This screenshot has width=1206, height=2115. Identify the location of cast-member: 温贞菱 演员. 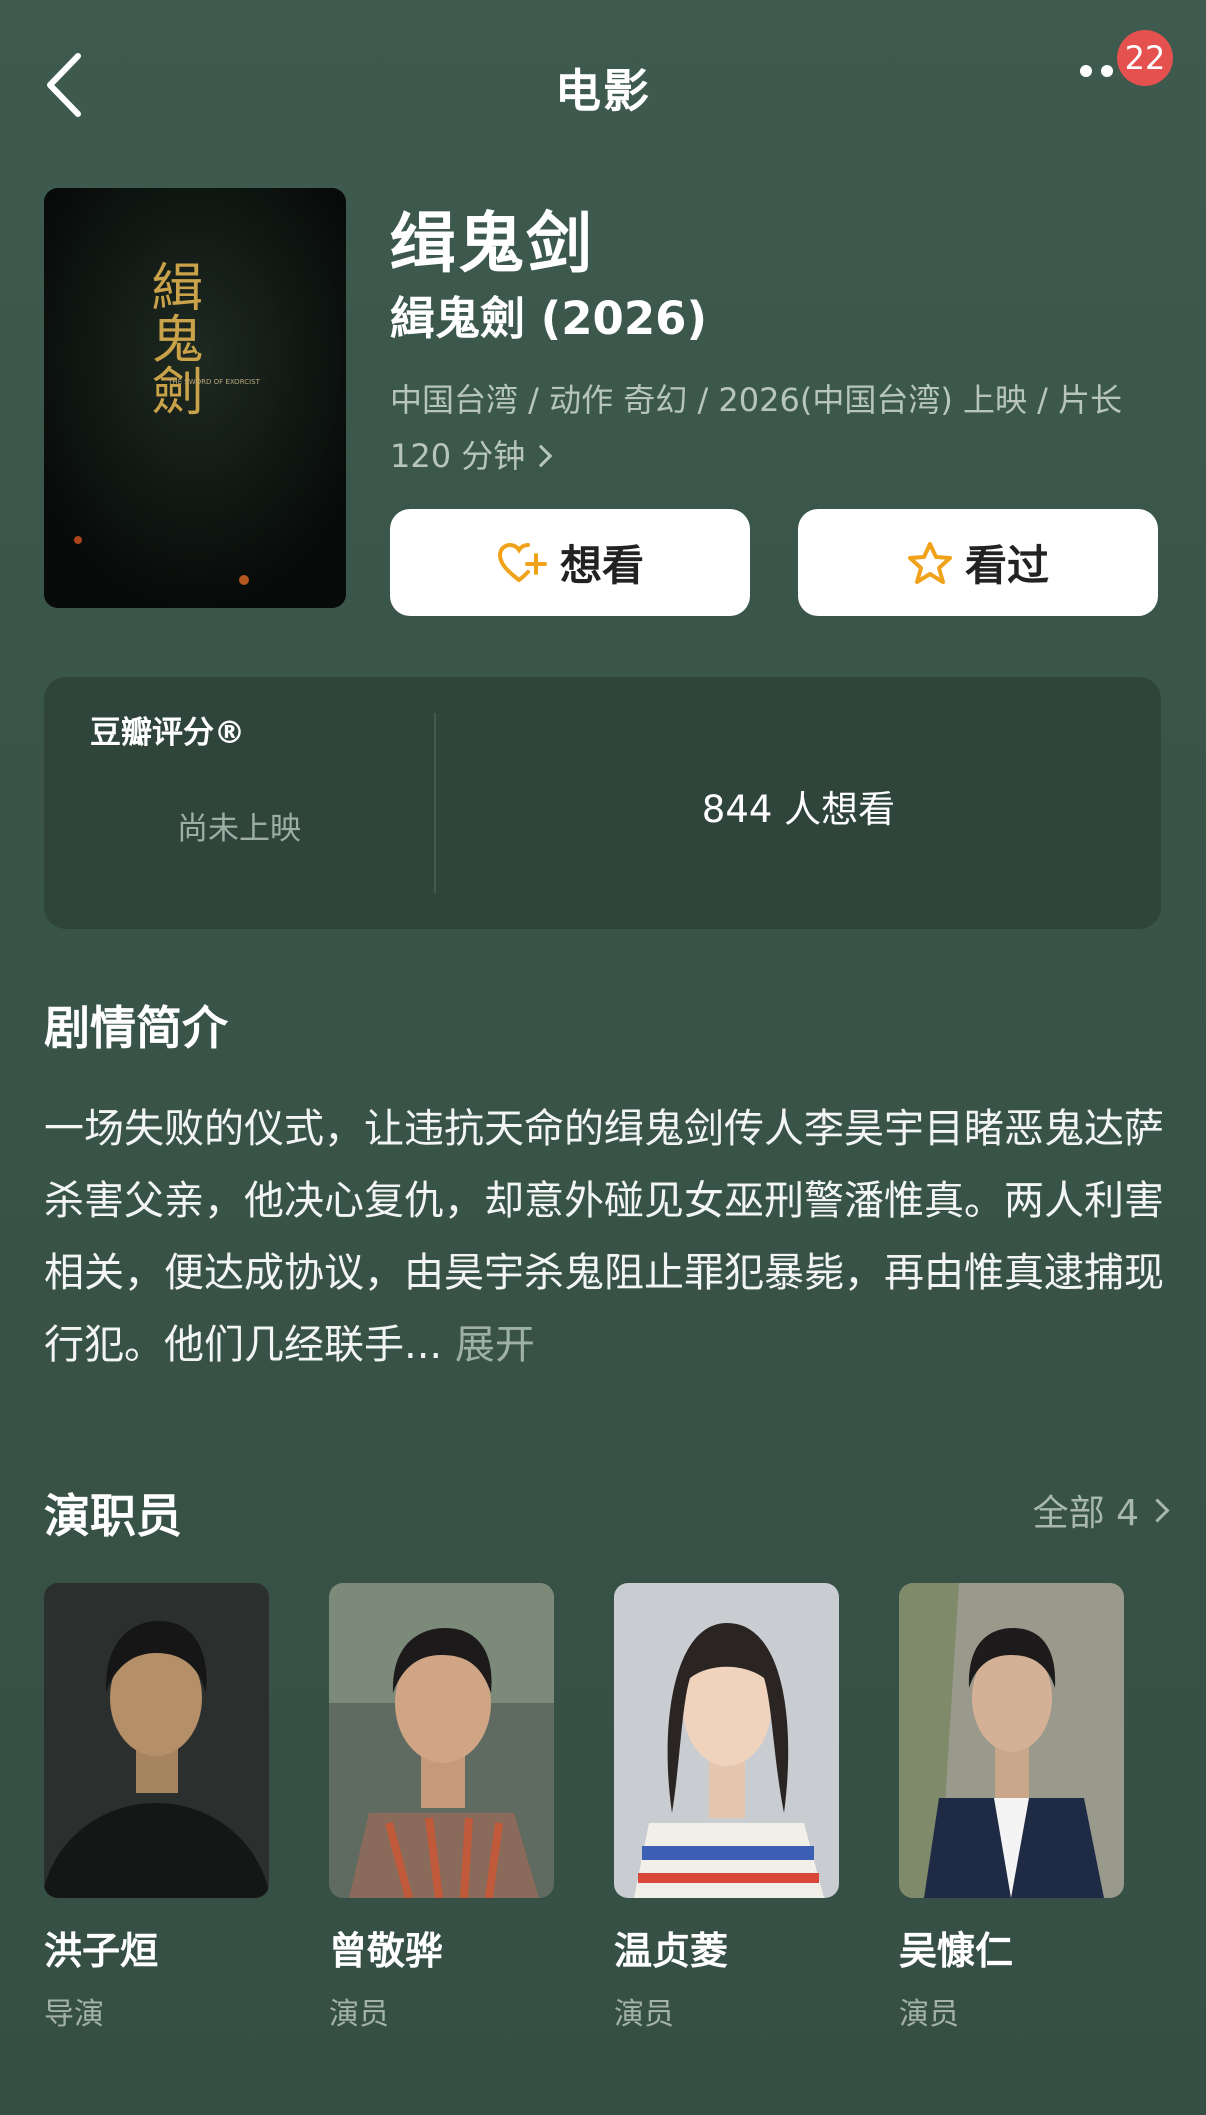
(726, 1808).